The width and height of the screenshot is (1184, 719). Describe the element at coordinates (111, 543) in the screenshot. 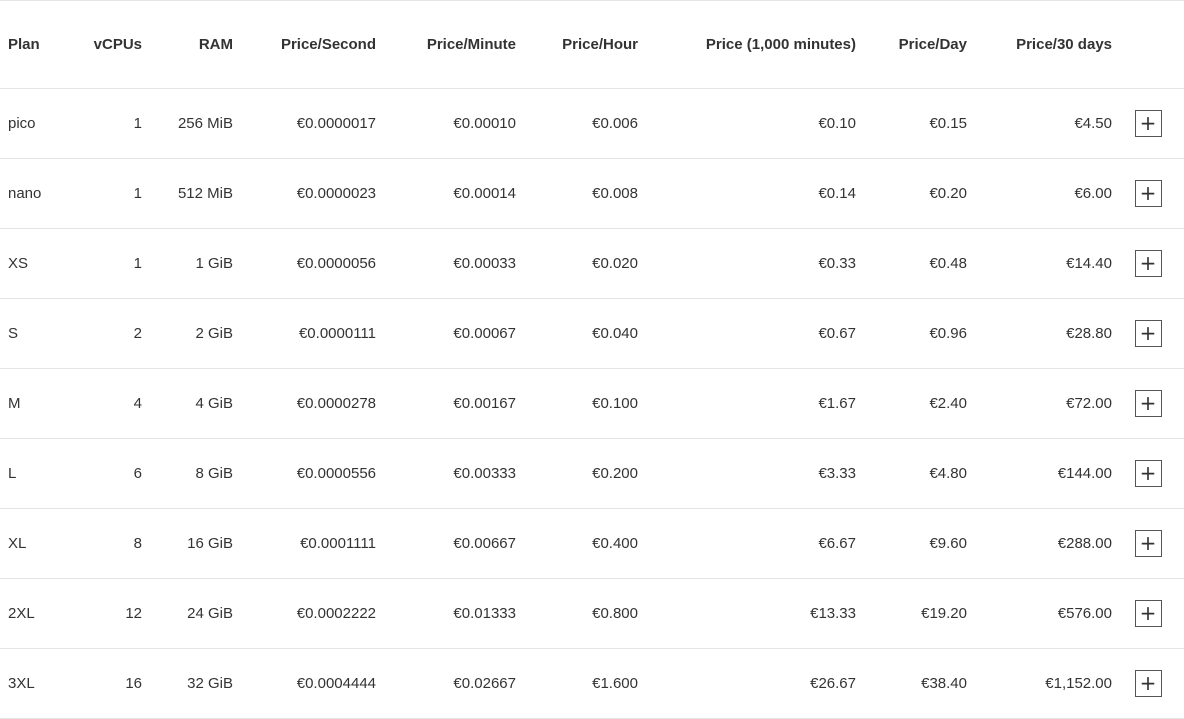

I see `vcpu-count: 8` at that location.